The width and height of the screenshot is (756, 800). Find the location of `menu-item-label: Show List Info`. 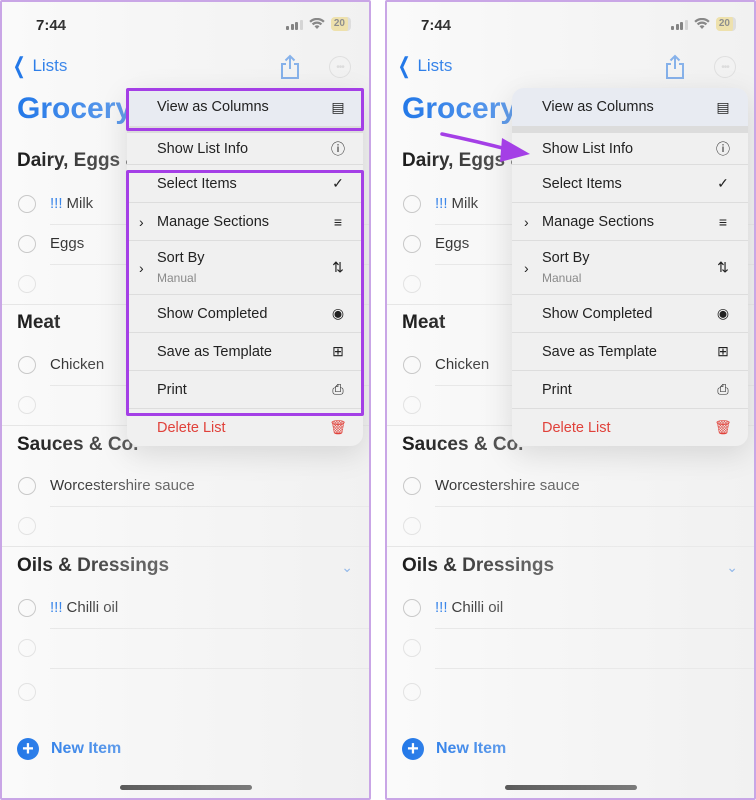

menu-item-label: Show List Info is located at coordinates (203, 148).